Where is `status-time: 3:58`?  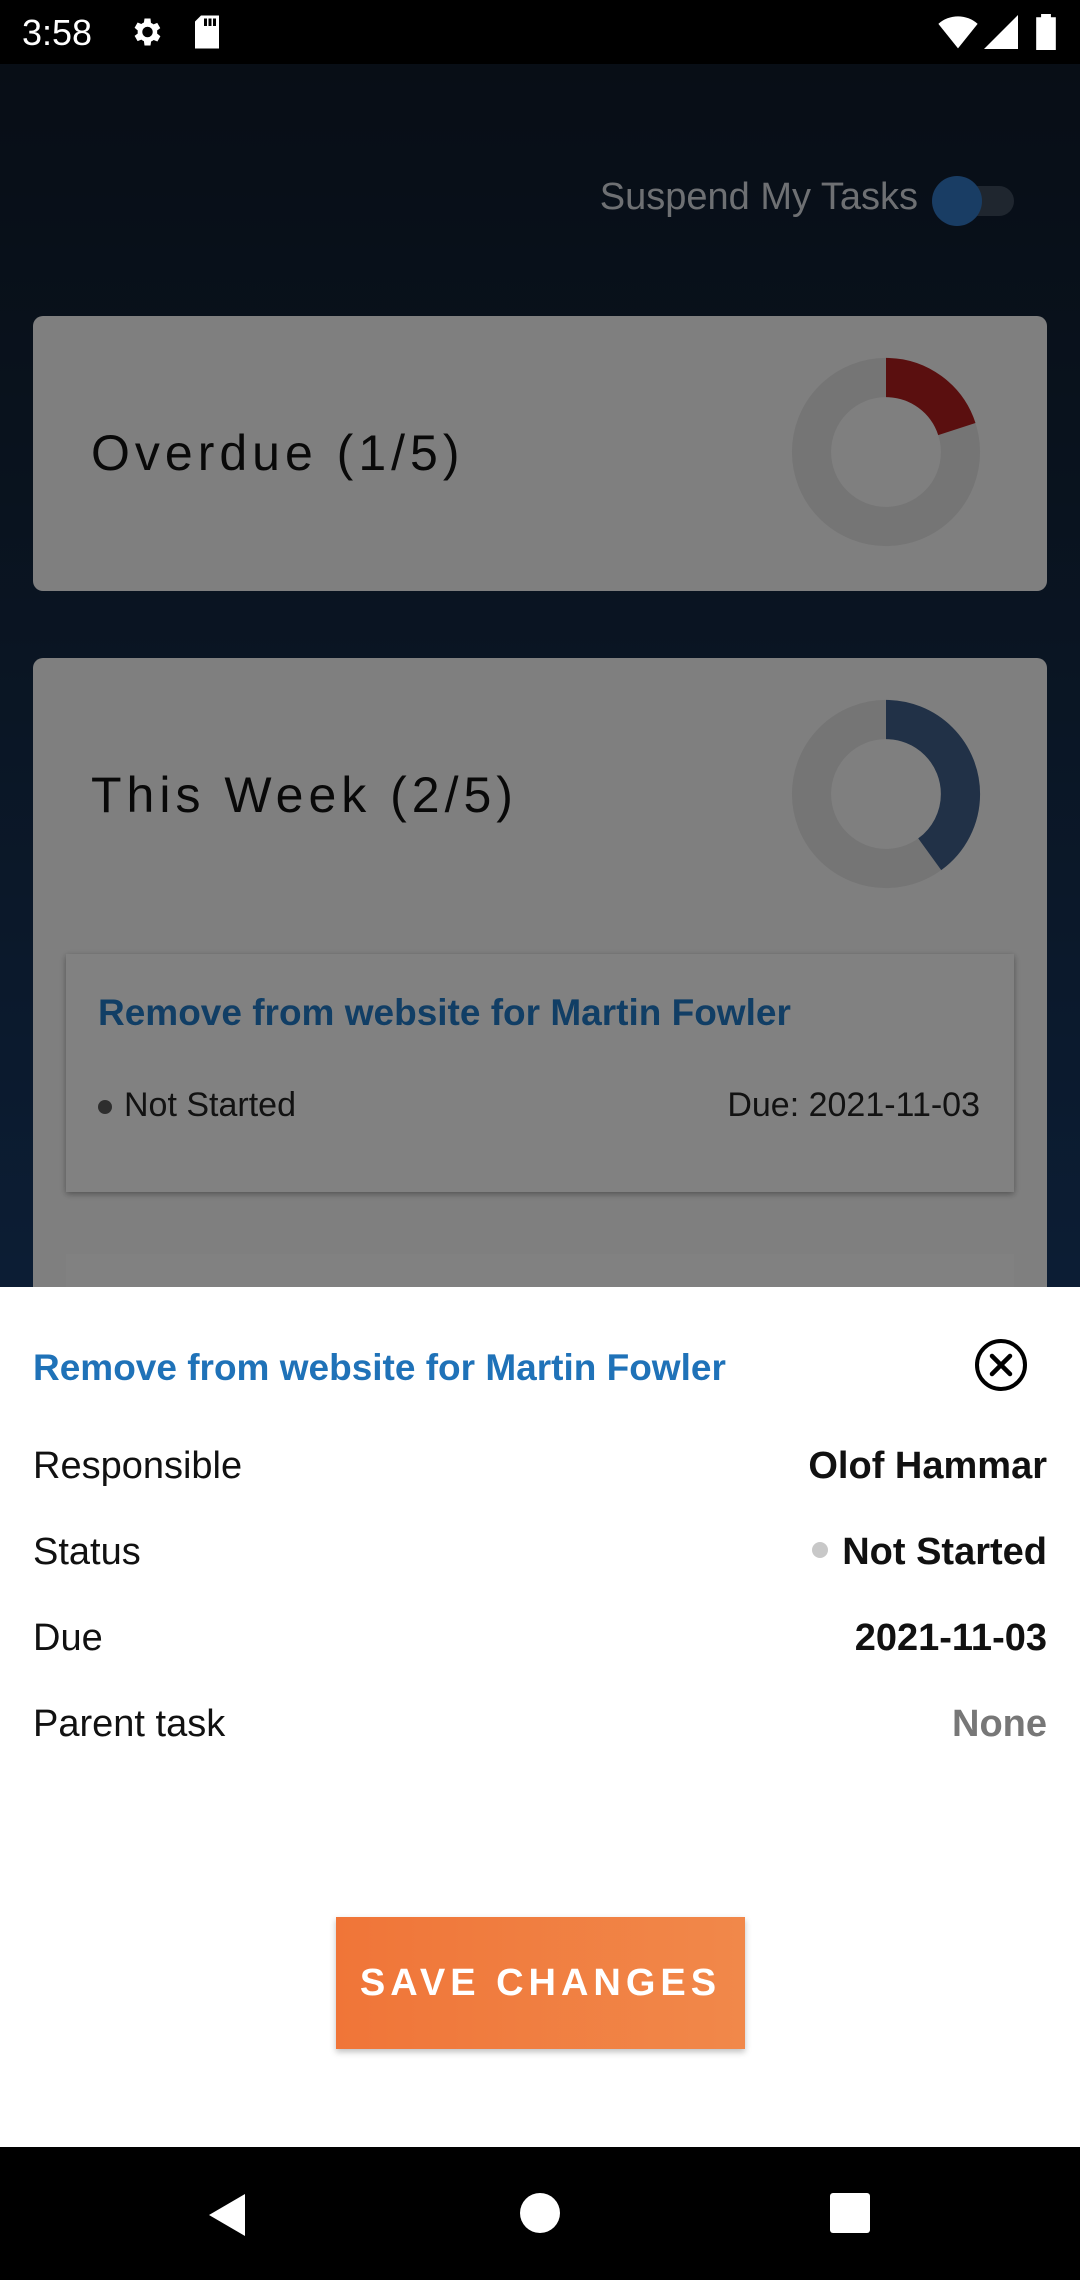 status-time: 3:58 is located at coordinates (57, 32).